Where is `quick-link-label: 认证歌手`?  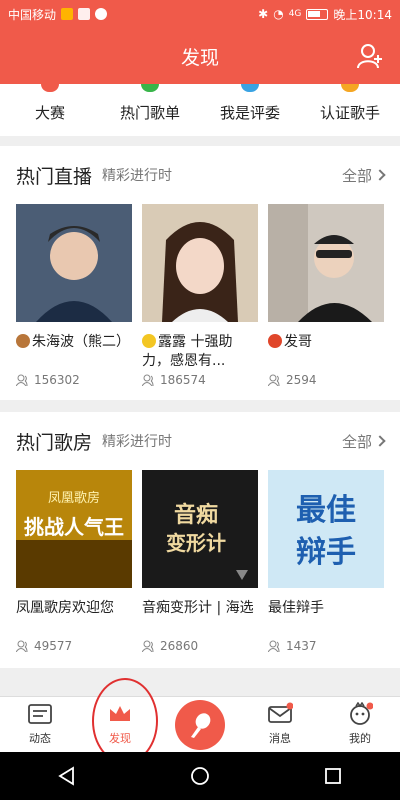 quick-link-label: 认证歌手 is located at coordinates (349, 113).